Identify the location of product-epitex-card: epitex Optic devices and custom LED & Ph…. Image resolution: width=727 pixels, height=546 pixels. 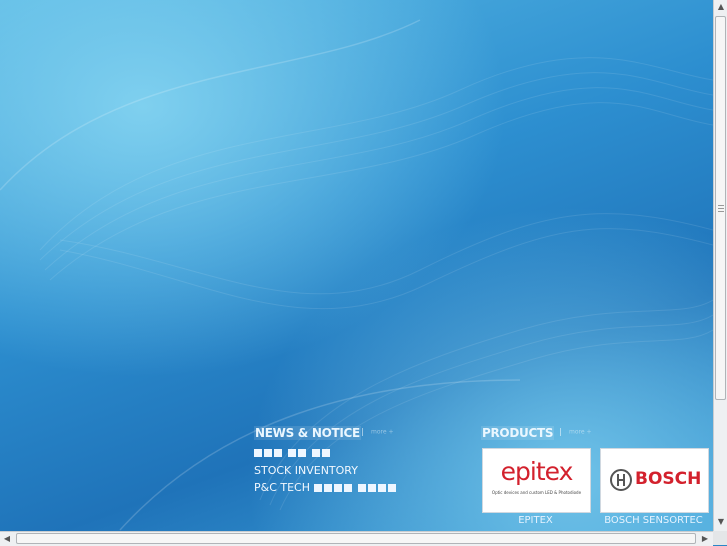
(536, 480).